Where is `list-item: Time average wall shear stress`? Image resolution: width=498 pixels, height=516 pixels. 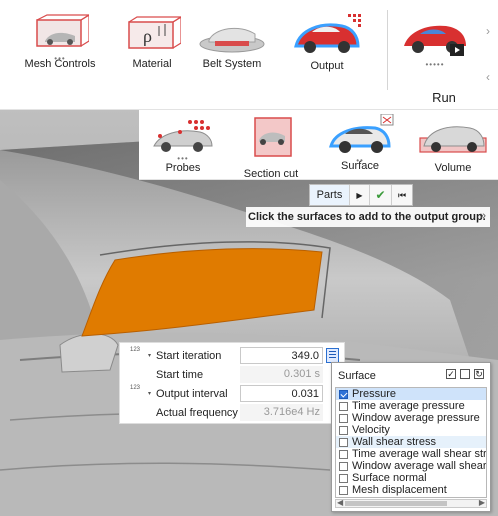
list-item: Time average wall shear stress is located at coordinates (411, 454).